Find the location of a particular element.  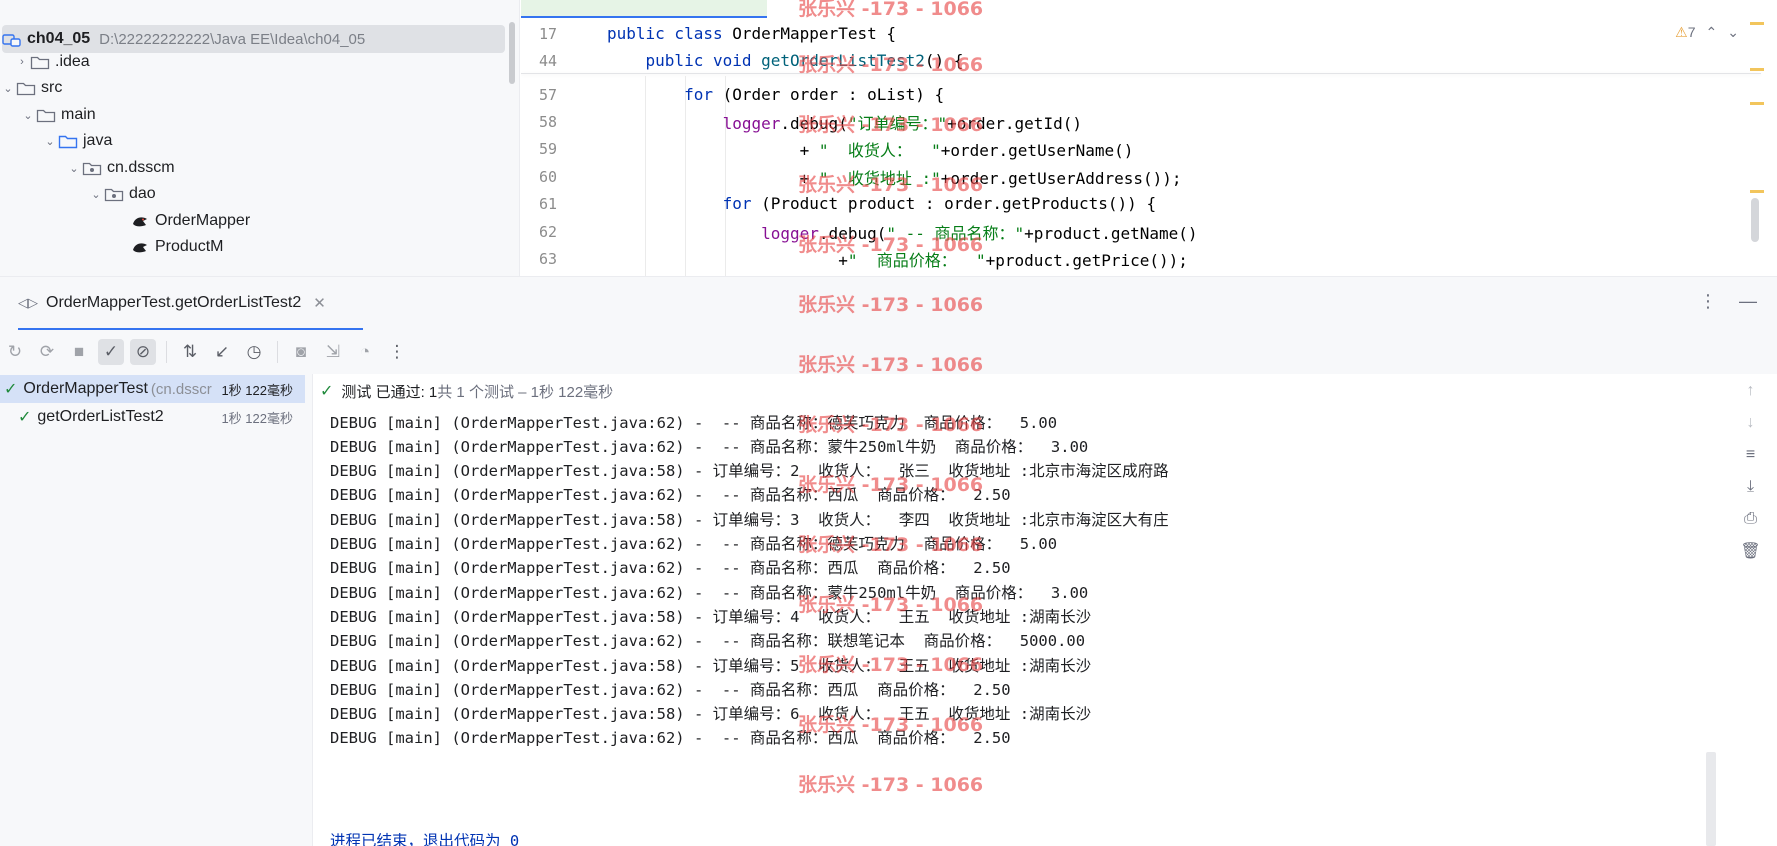

show-ignored-toggle-icon: ⊘ is located at coordinates (143, 352).